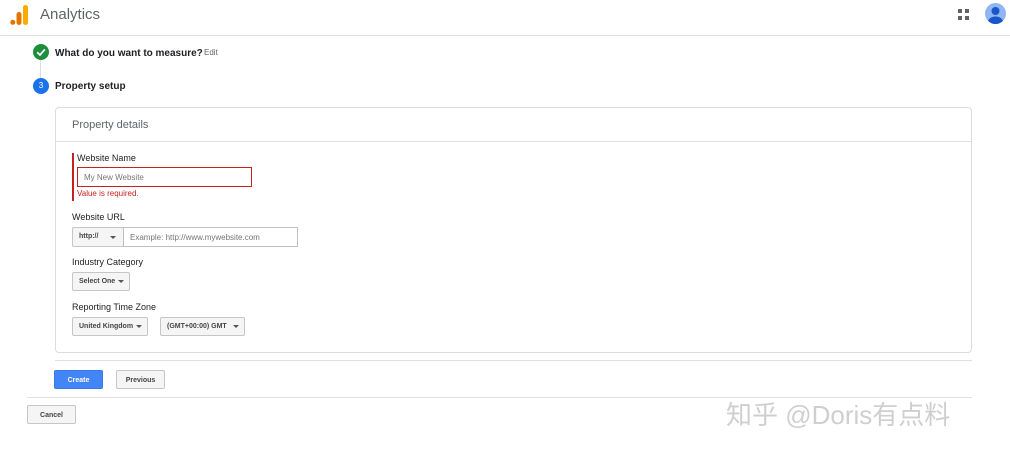 This screenshot has width=1010, height=453. I want to click on previous-button: Previous, so click(140, 379).